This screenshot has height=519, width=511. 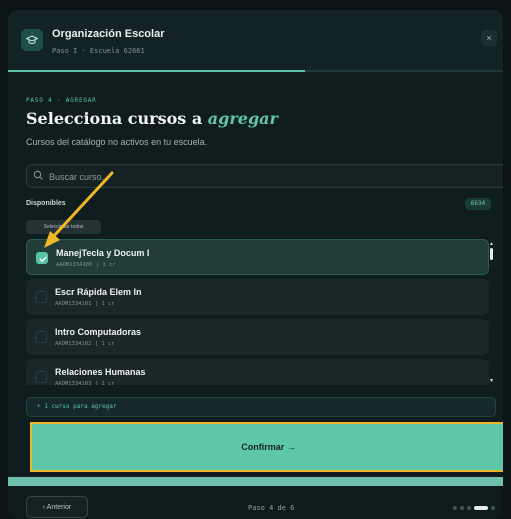 What do you see at coordinates (98, 292) in the screenshot?
I see `course-name: Escr Rápida Elem In` at bounding box center [98, 292].